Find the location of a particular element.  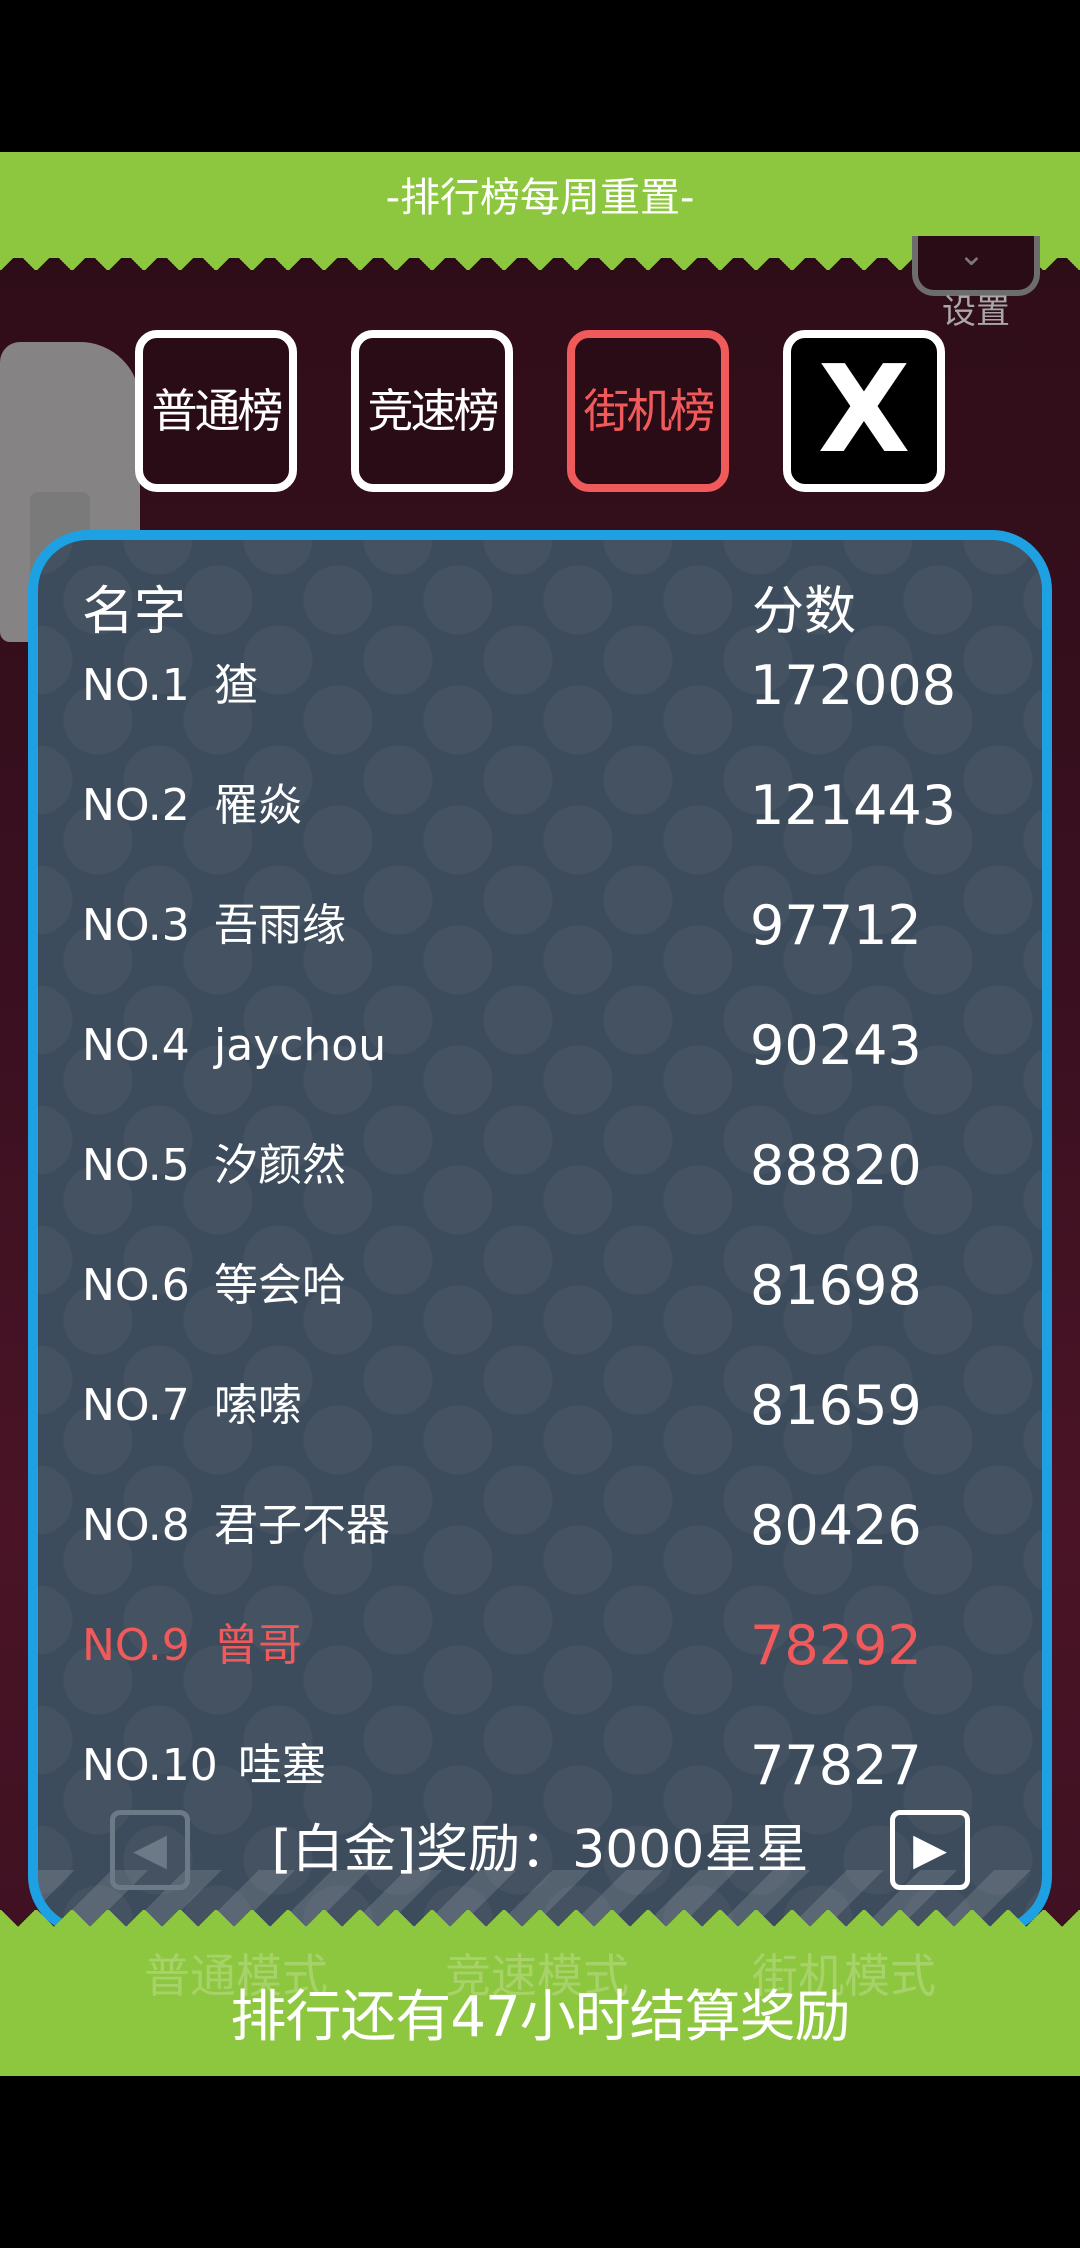

settlement-countdown: 排行还有47小时结算奖励 is located at coordinates (540, 2017).